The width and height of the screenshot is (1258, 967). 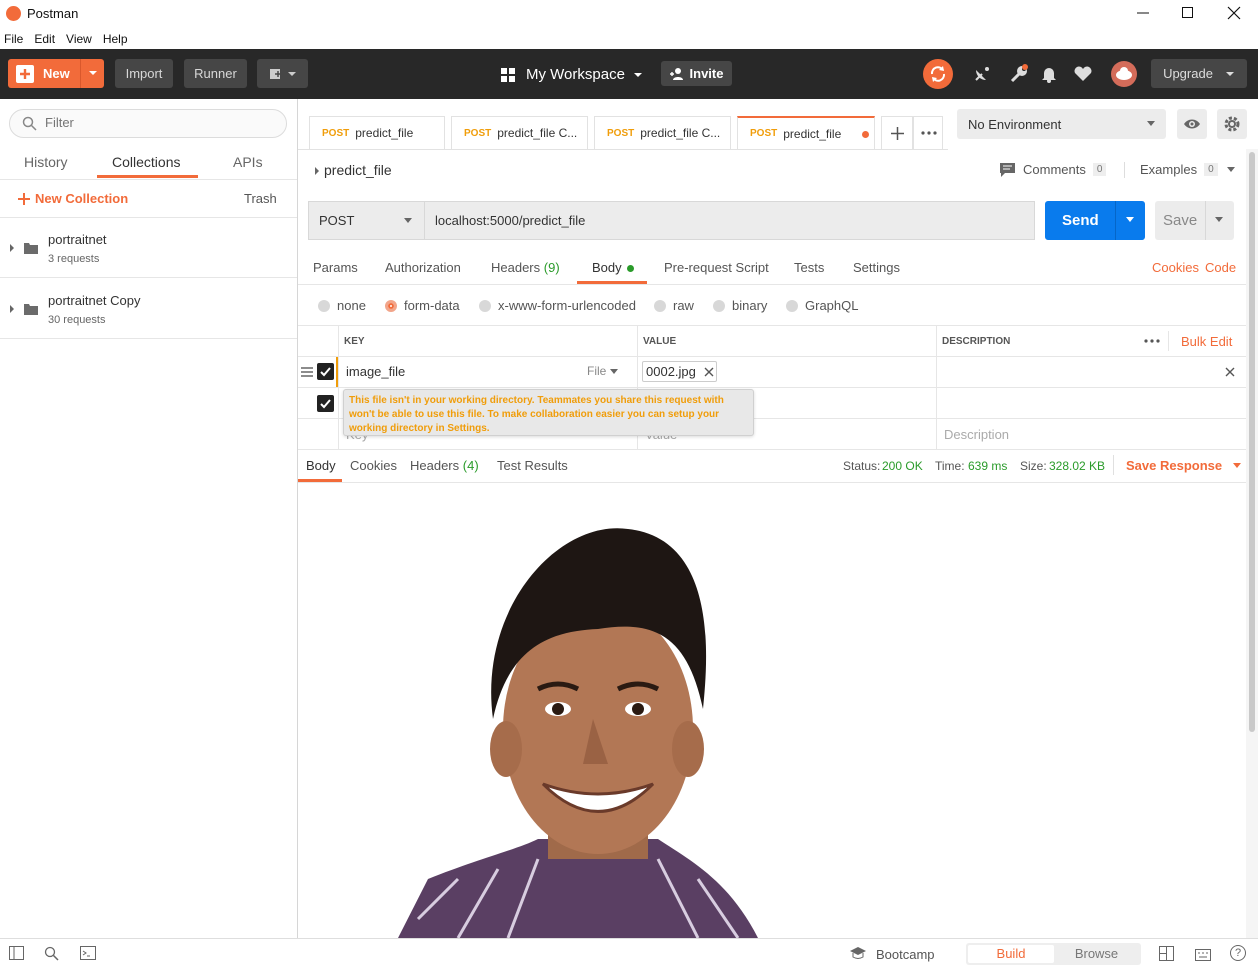 I want to click on save-response-button: Save Response, so click(x=1184, y=465).